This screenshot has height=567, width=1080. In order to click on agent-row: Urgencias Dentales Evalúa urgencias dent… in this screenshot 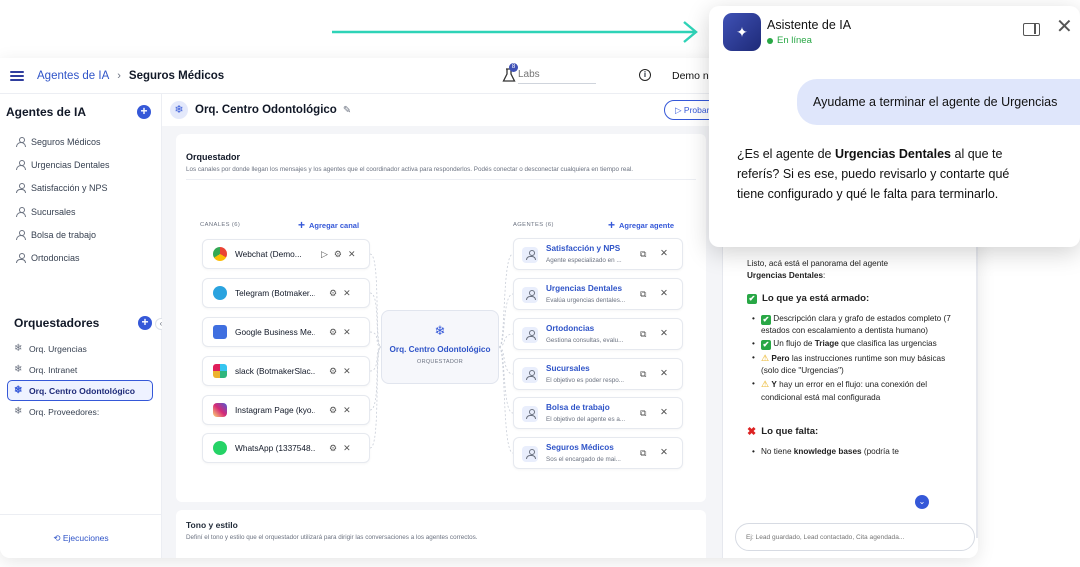, I will do `click(598, 294)`.